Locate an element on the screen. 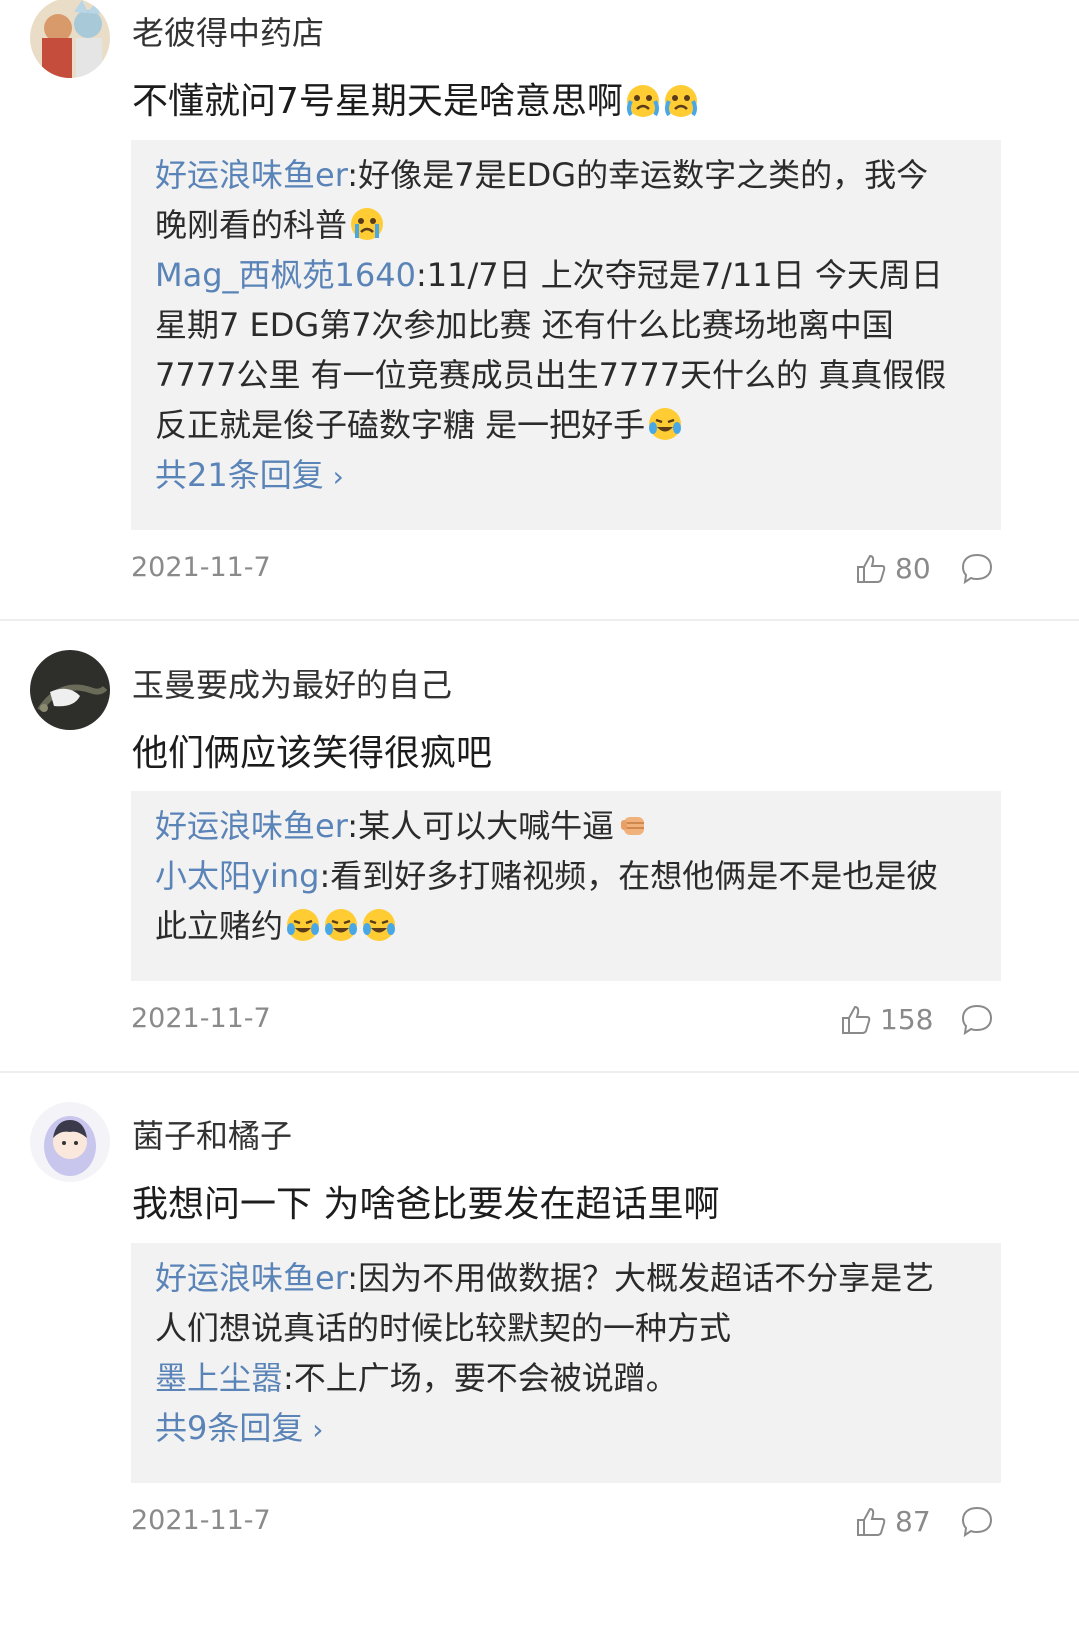  reply-text-continued: 人们想说真话的时候比较默契的一种方式 is located at coordinates (443, 1328).